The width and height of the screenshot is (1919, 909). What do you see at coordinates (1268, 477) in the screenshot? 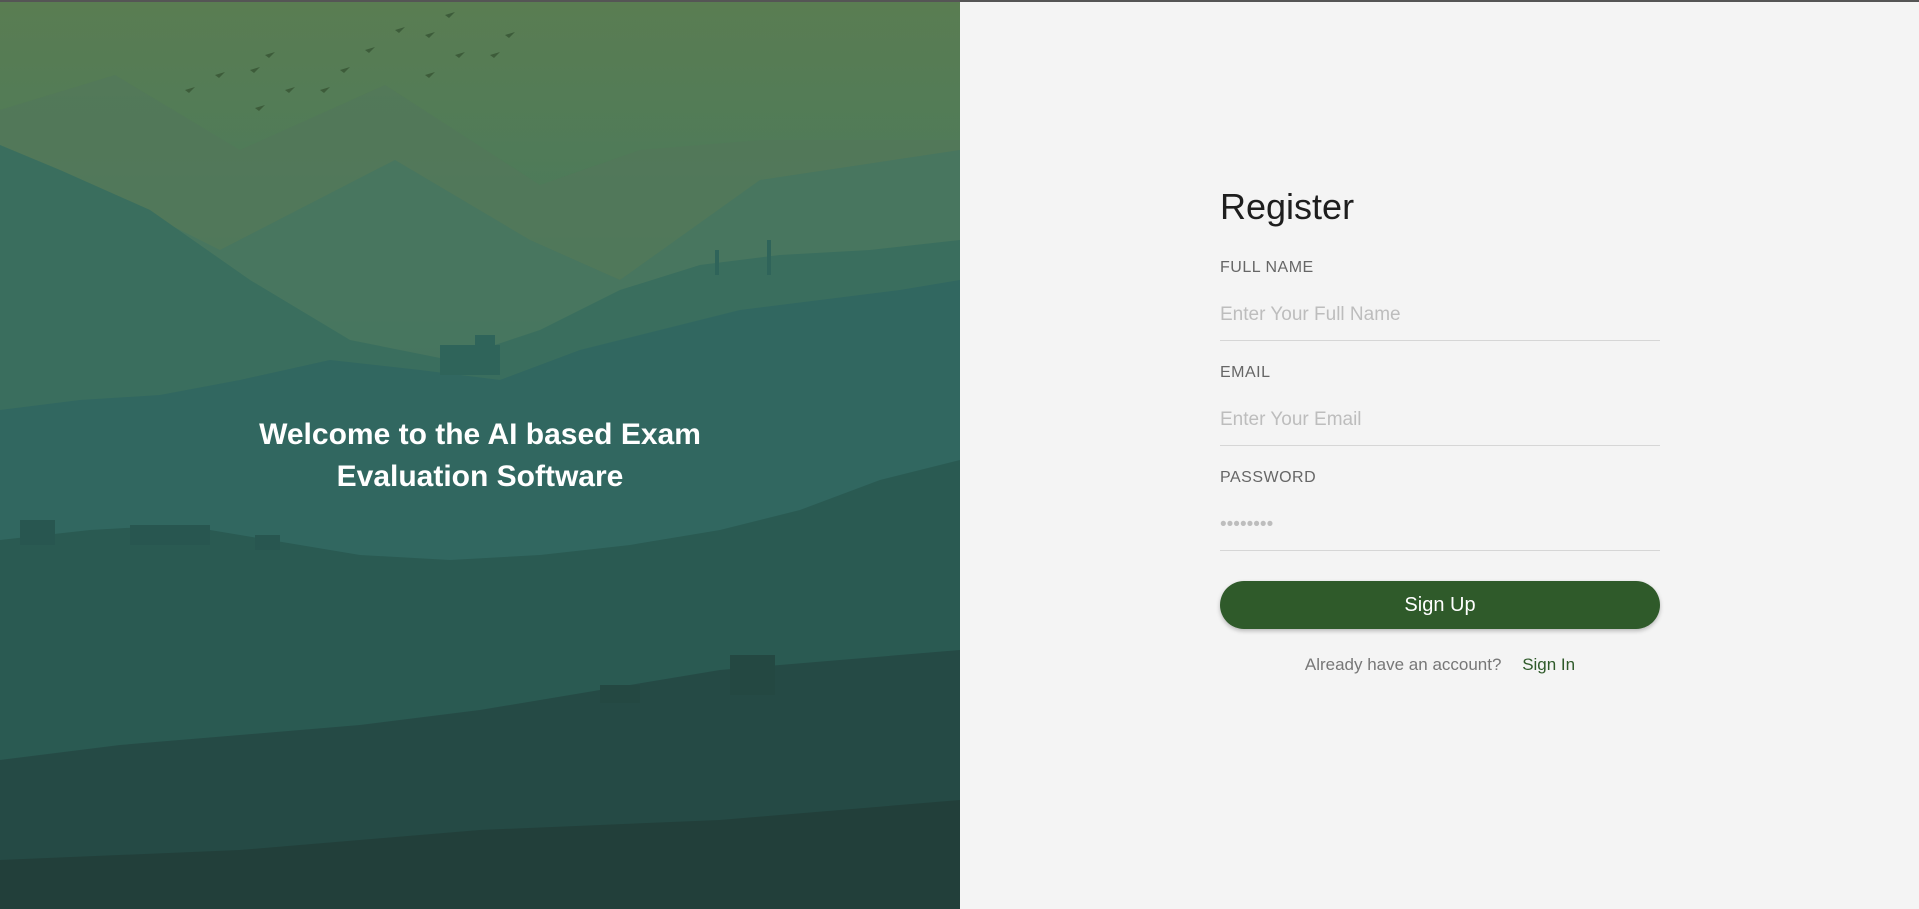
I see `password-label: PASSWORD` at bounding box center [1268, 477].